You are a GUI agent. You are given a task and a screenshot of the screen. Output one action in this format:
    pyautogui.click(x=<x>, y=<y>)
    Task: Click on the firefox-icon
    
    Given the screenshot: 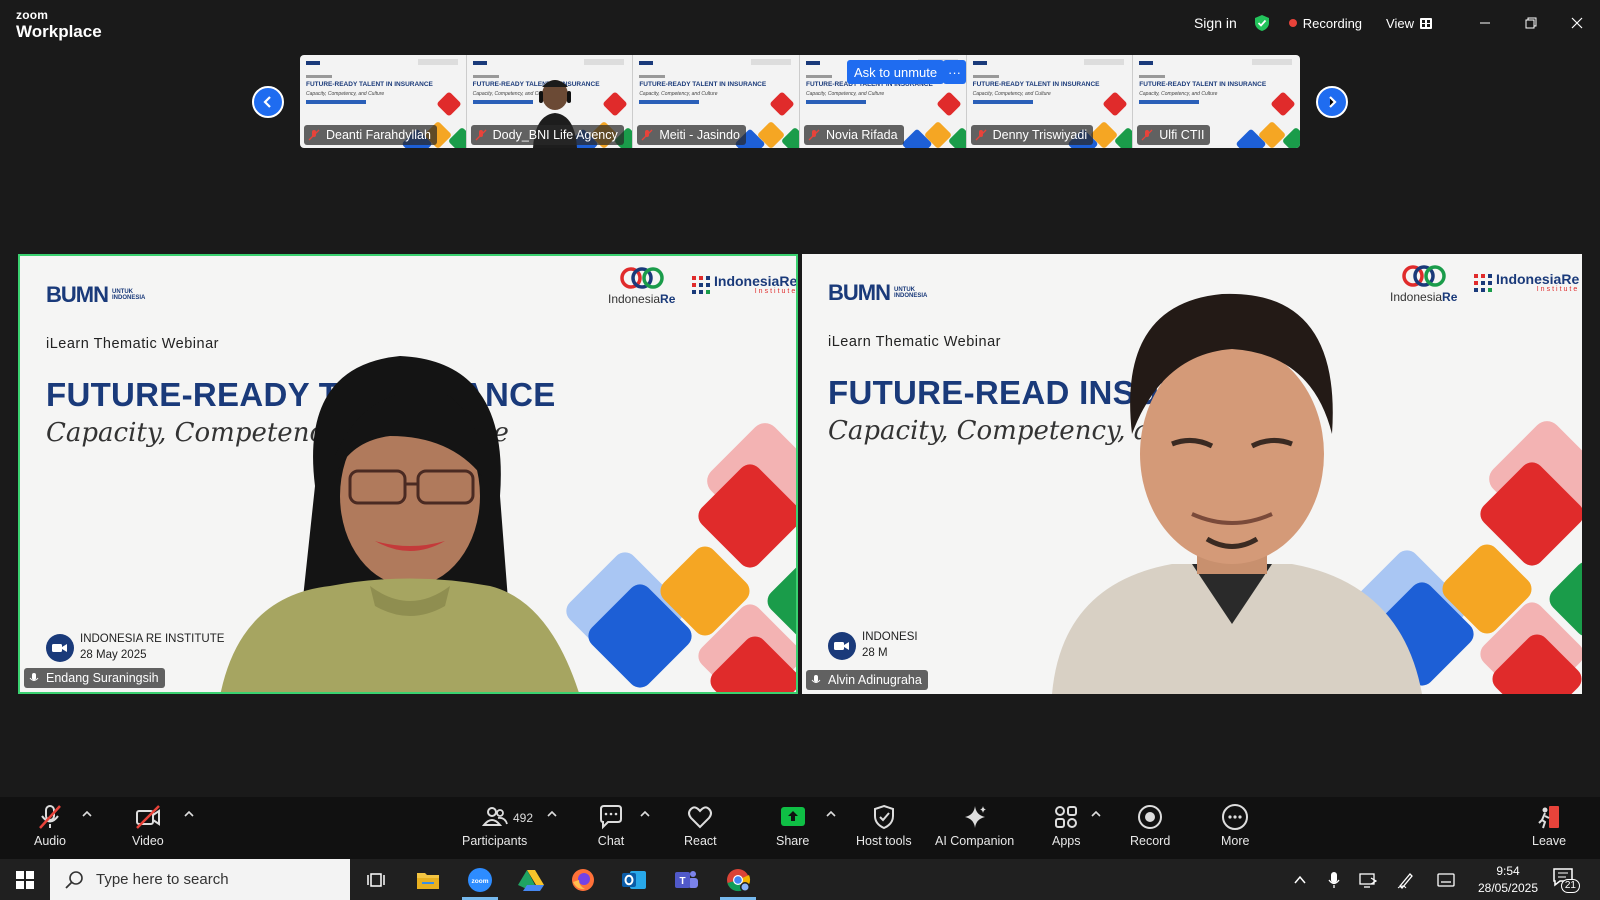 What is the action you would take?
    pyautogui.click(x=583, y=879)
    